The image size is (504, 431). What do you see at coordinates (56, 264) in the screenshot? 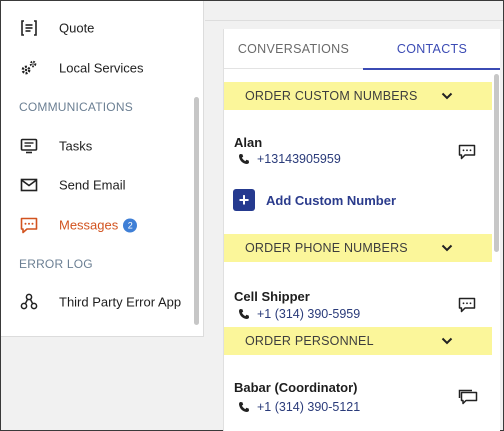
I see `section-heading-error-log: ERROR LOG` at bounding box center [56, 264].